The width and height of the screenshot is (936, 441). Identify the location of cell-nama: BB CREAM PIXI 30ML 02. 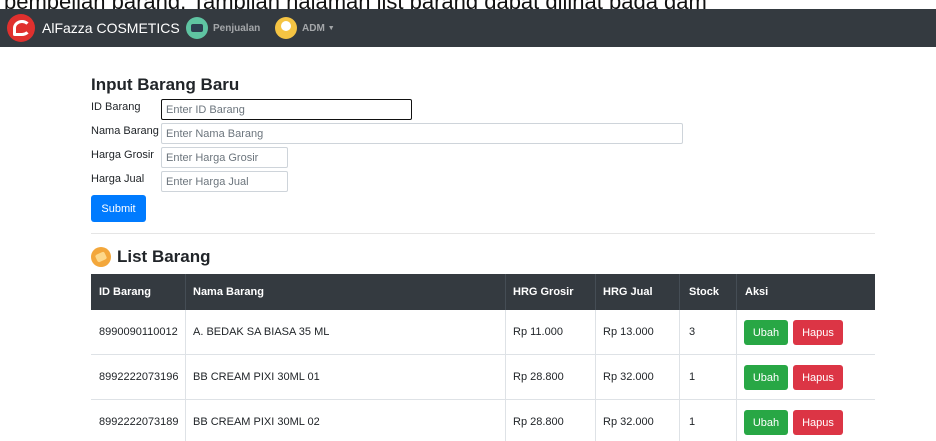
(256, 422).